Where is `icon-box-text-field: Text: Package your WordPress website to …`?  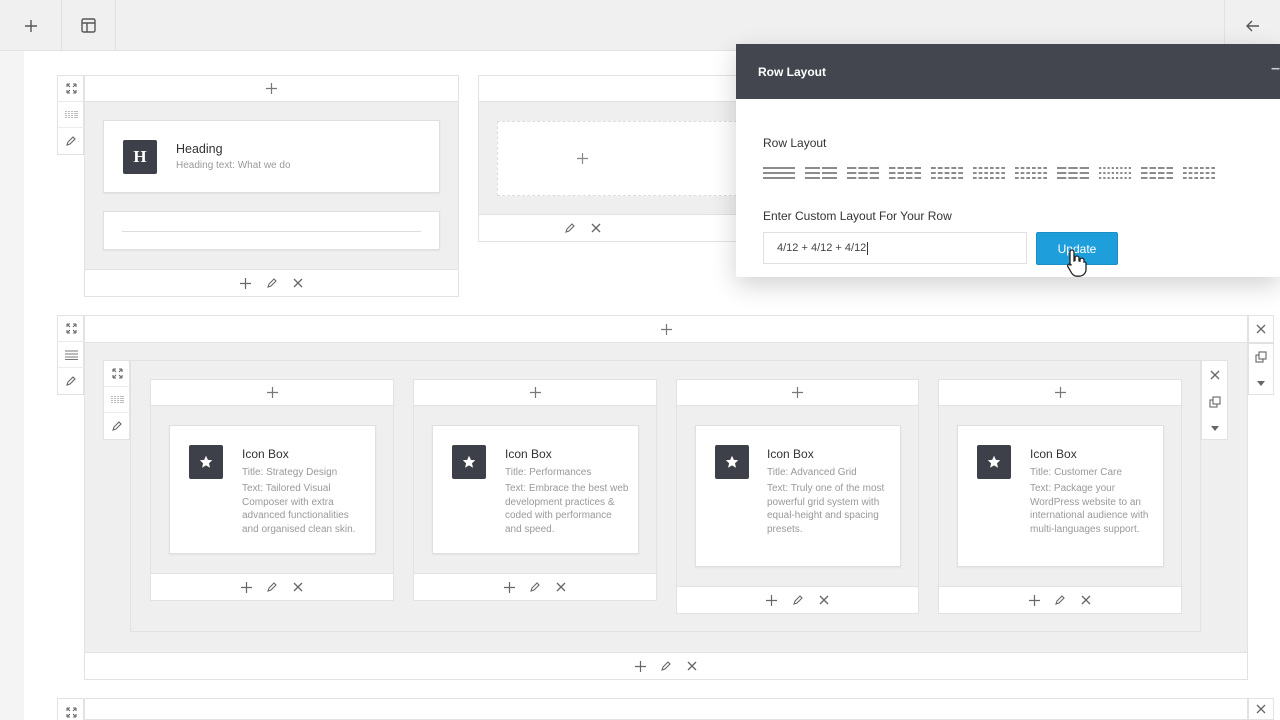
icon-box-text-field: Text: Package your WordPress website to … is located at coordinates (1089, 509).